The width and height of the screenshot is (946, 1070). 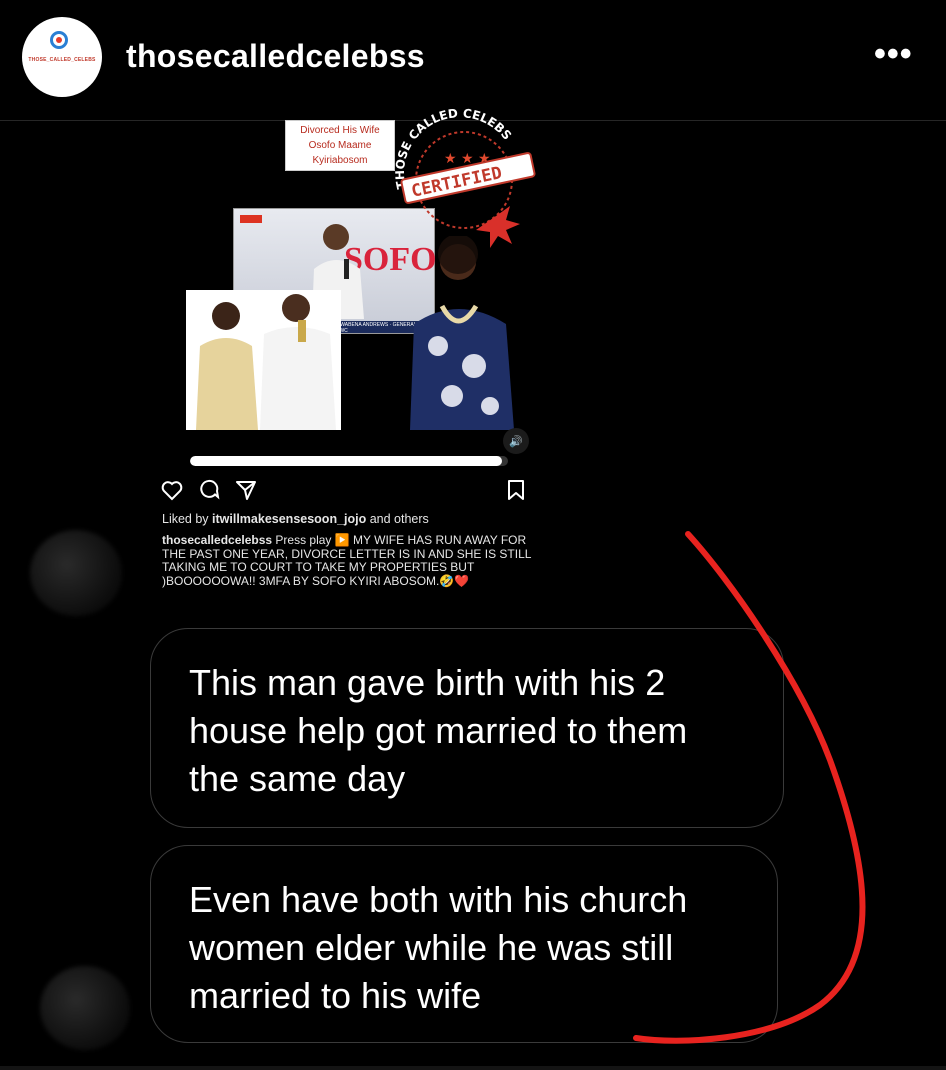 I want to click on username: thosecalledcelebss, so click(x=275, y=56).